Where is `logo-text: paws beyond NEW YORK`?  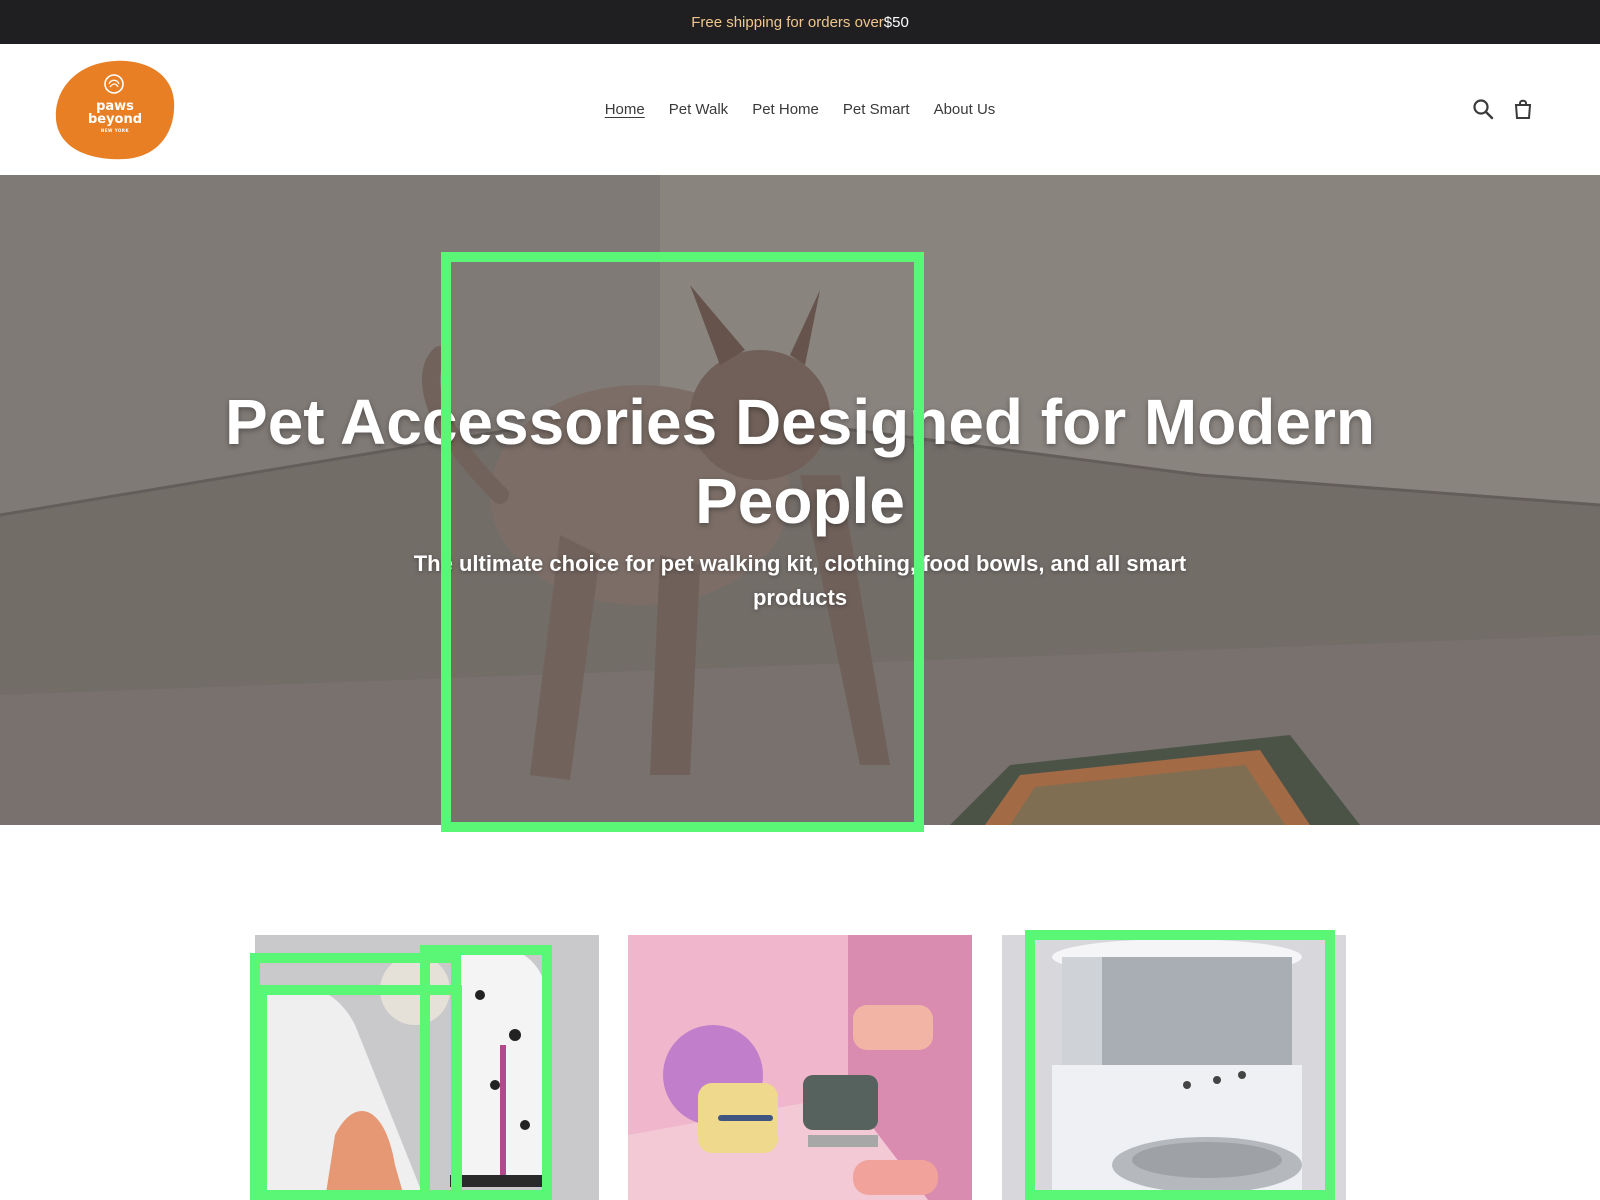
logo-text: paws beyond NEW YORK is located at coordinates (115, 109).